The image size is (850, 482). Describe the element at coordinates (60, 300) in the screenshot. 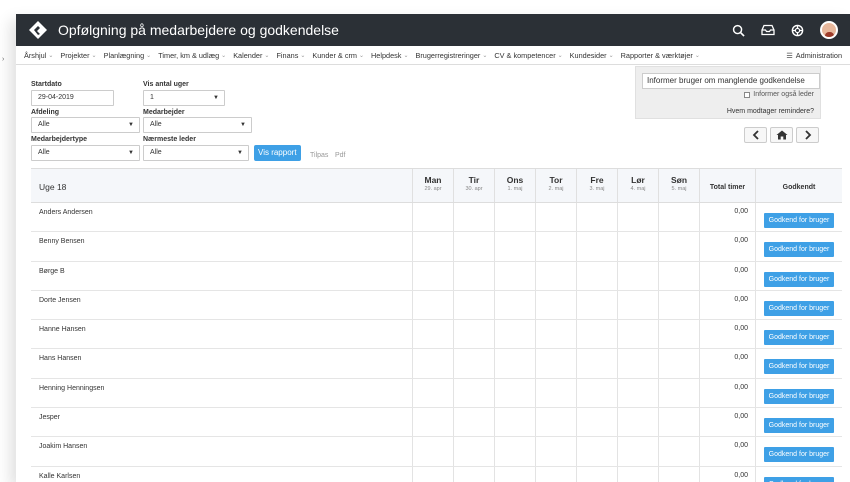

I see `employee-name: Dorte Jensen` at that location.